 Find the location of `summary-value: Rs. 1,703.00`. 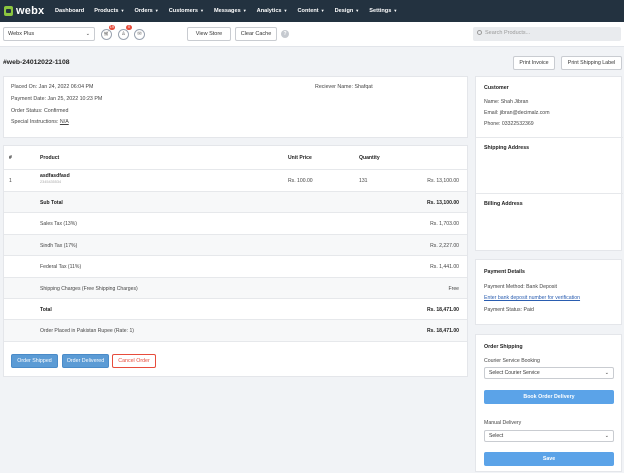

summary-value: Rs. 1,703.00 is located at coordinates (444, 224).